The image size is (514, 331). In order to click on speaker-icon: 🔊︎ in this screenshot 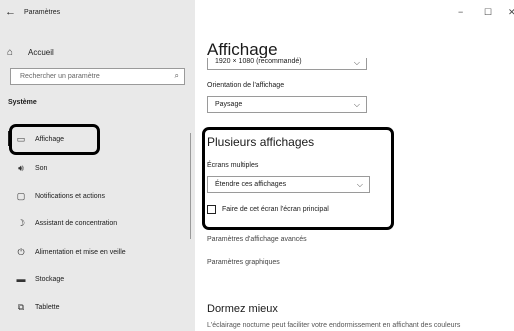, I will do `click(21, 167)`.